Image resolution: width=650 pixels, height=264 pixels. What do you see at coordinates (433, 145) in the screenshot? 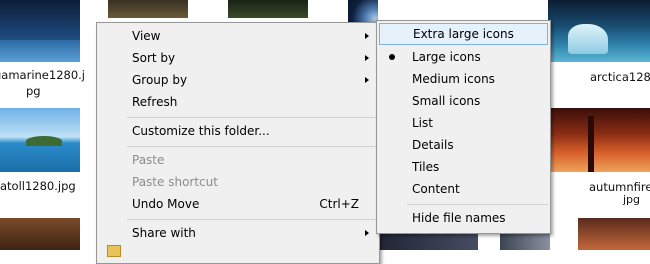
I see `menu-item-label: Details` at bounding box center [433, 145].